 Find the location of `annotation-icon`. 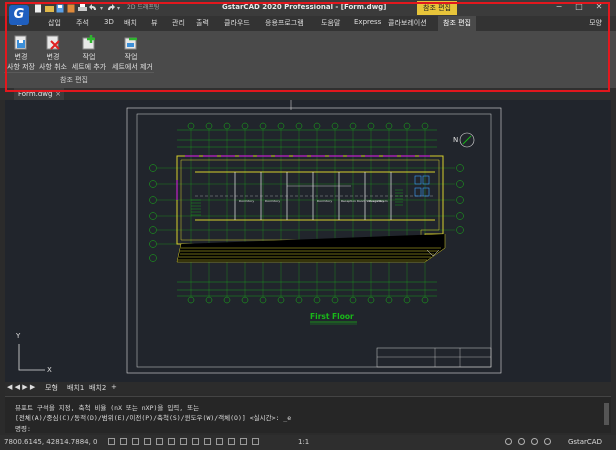

annotation-icon is located at coordinates (231, 441).